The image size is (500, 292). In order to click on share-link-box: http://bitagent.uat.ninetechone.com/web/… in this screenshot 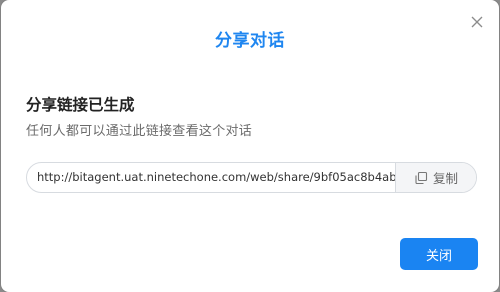, I will do `click(251, 177)`.